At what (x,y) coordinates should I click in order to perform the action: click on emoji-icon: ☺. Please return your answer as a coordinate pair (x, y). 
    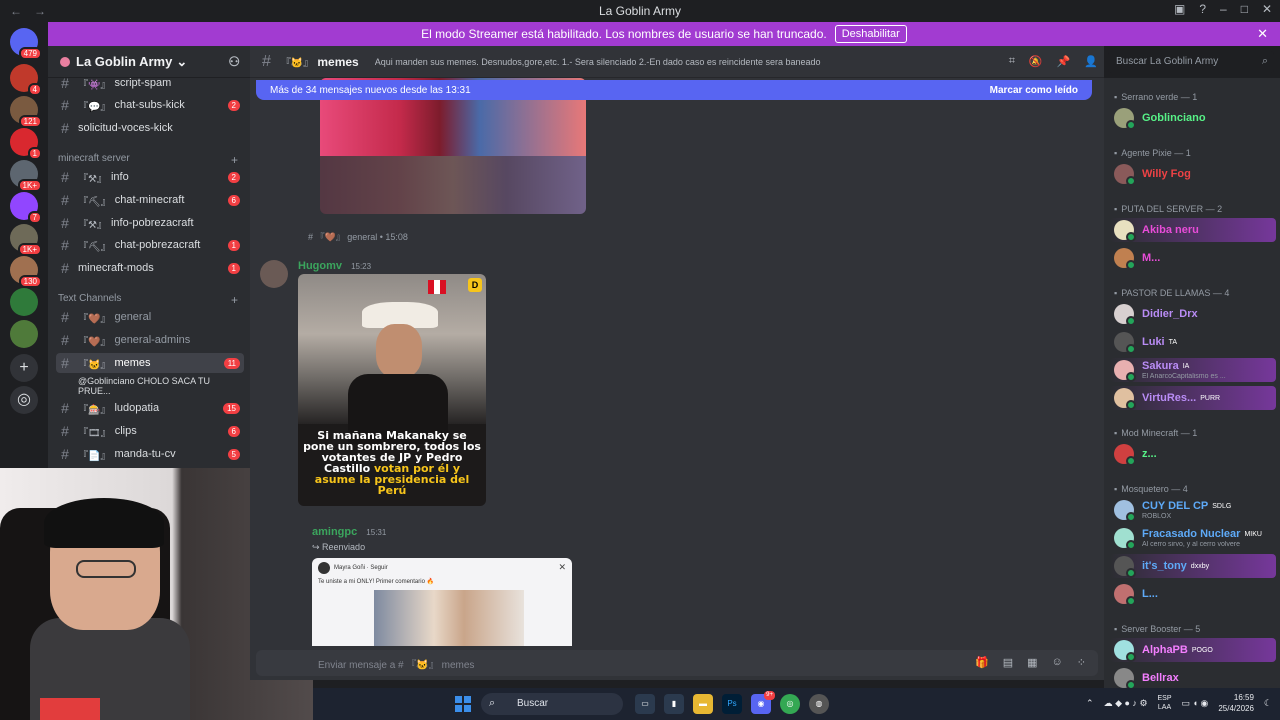
    Looking at the image, I should click on (1057, 662).